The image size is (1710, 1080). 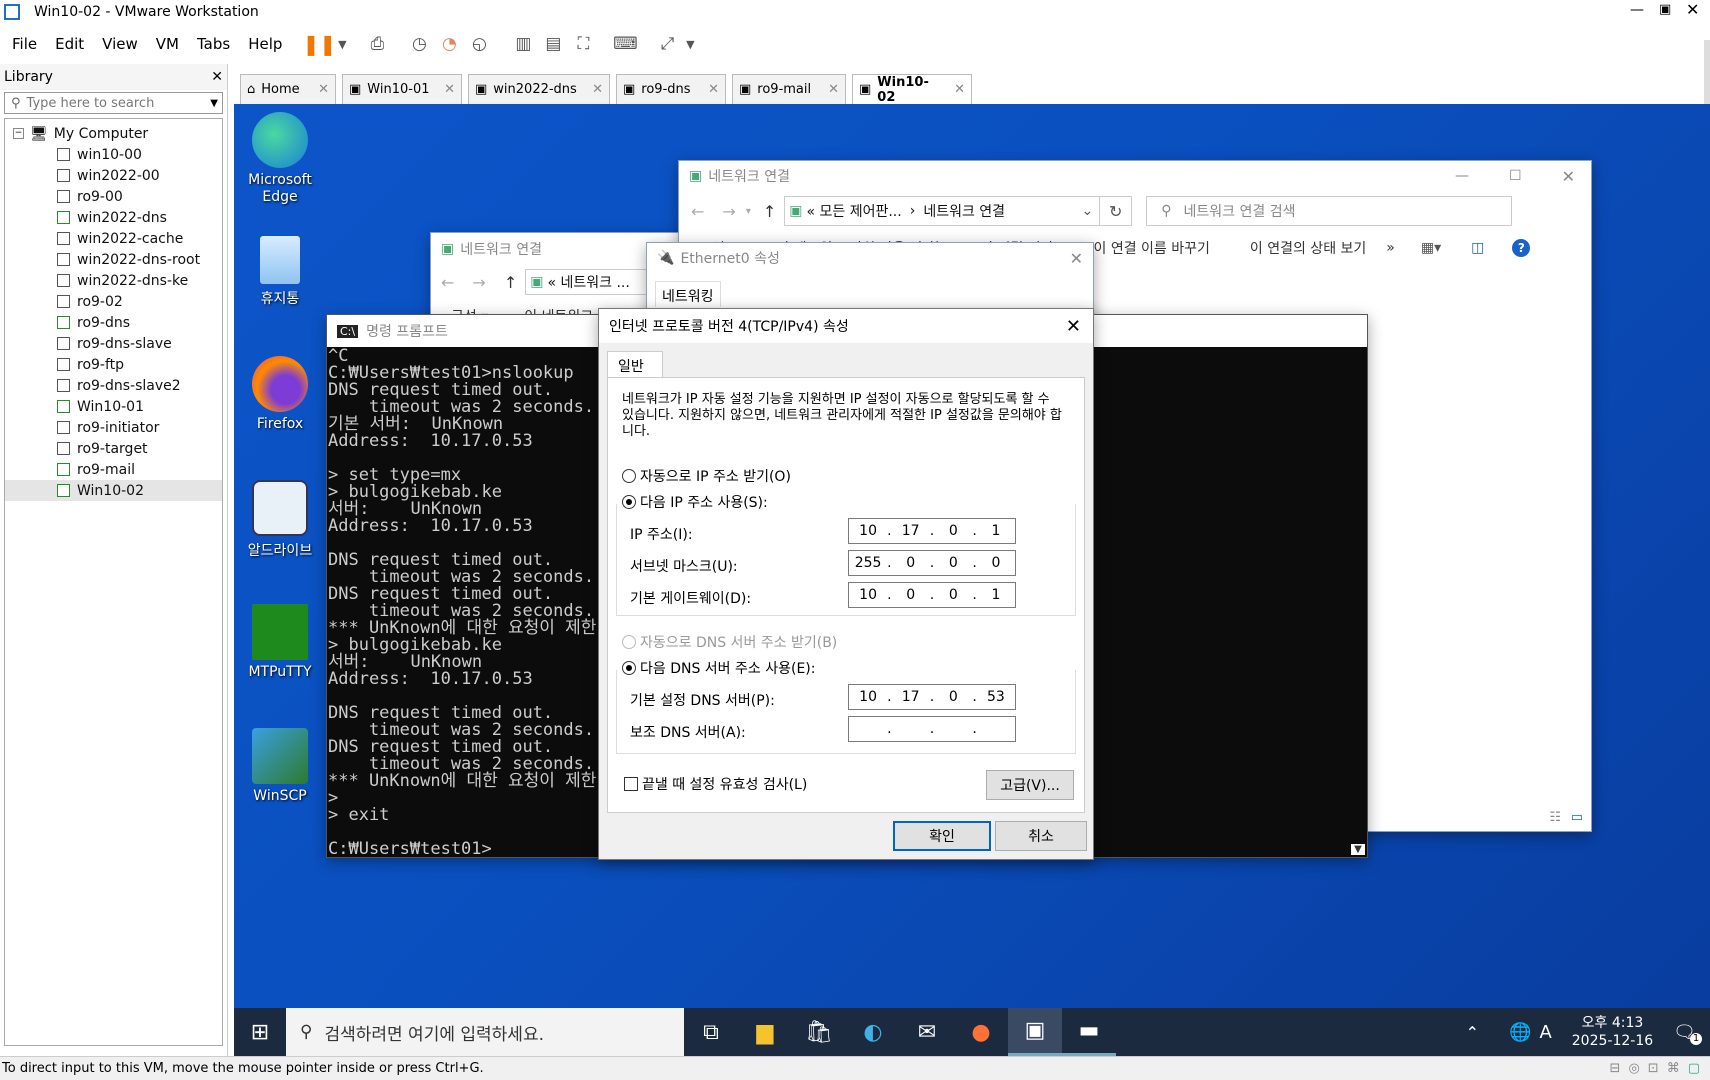 I want to click on large-icons-view-icon: ▭, so click(x=1577, y=817).